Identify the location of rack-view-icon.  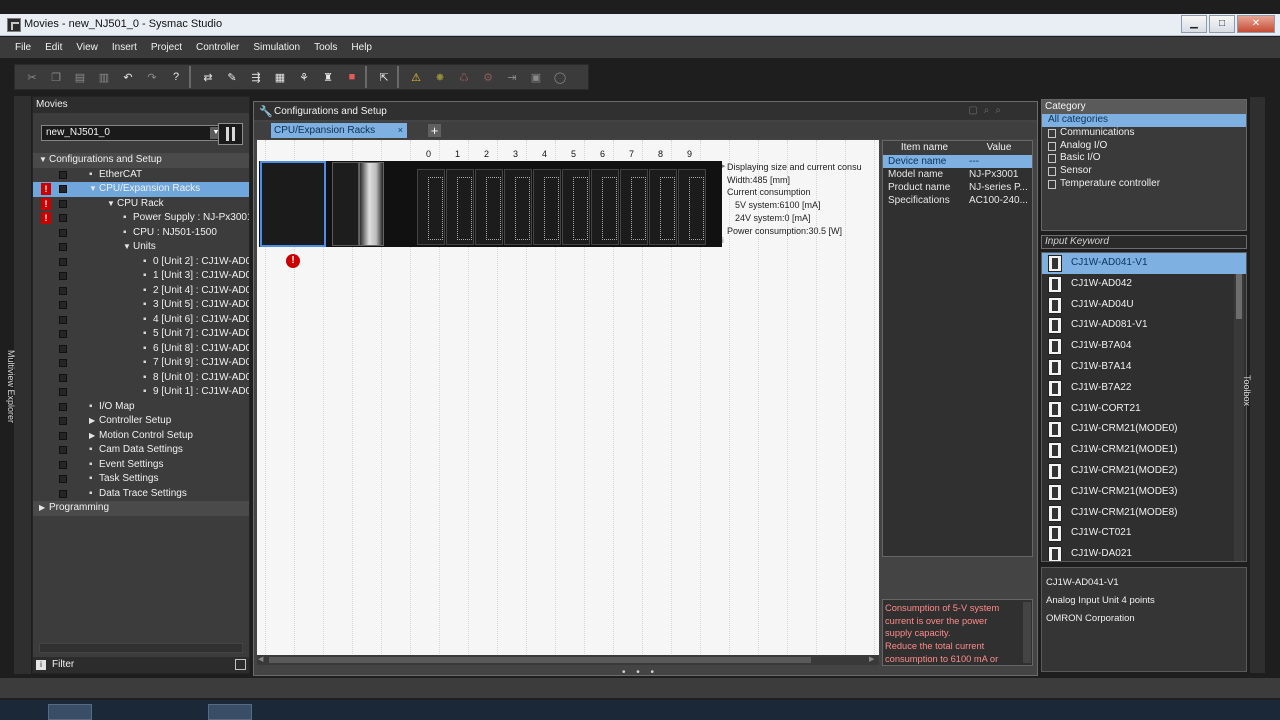
(230, 134).